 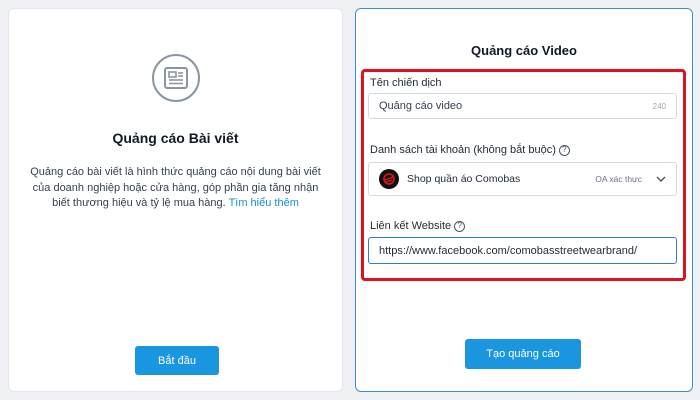 I want to click on account-status: OA xác thực, so click(x=618, y=179).